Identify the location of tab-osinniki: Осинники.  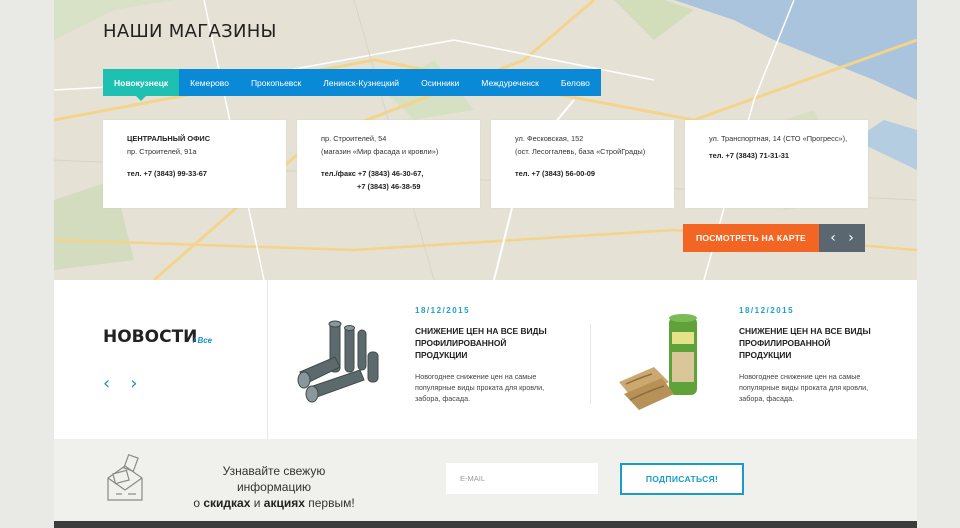
(440, 82).